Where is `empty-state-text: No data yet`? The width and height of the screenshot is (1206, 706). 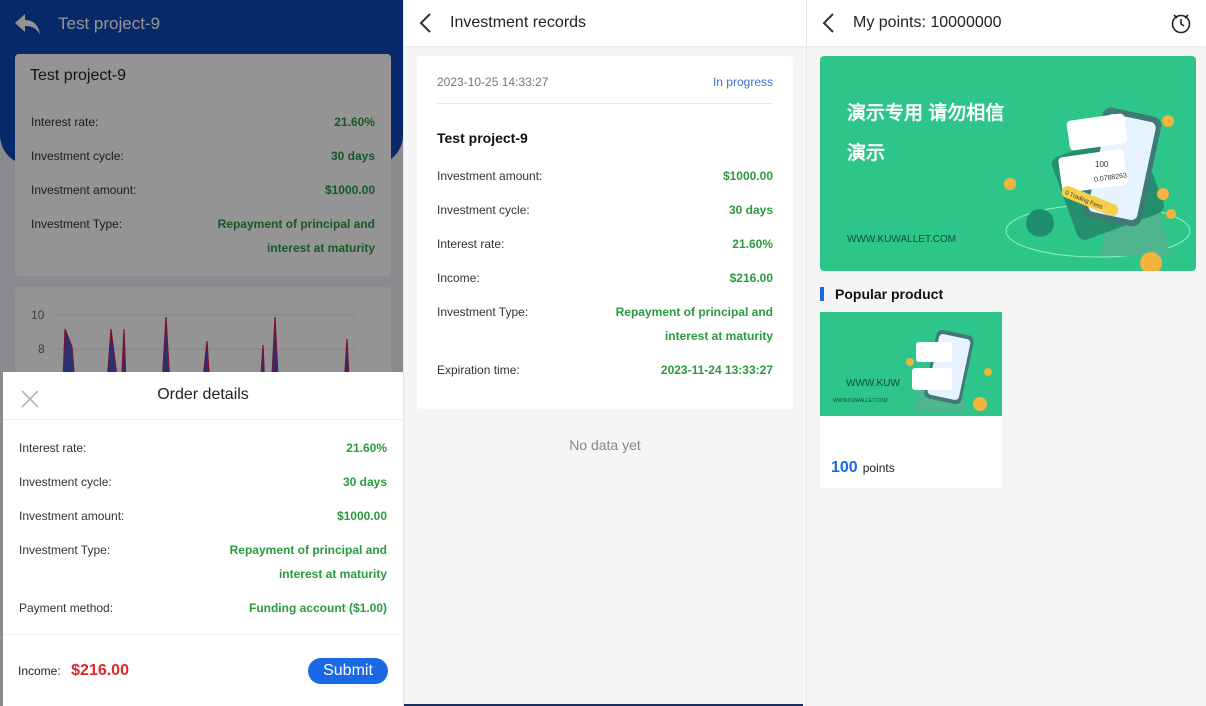
empty-state-text: No data yet is located at coordinates (605, 445).